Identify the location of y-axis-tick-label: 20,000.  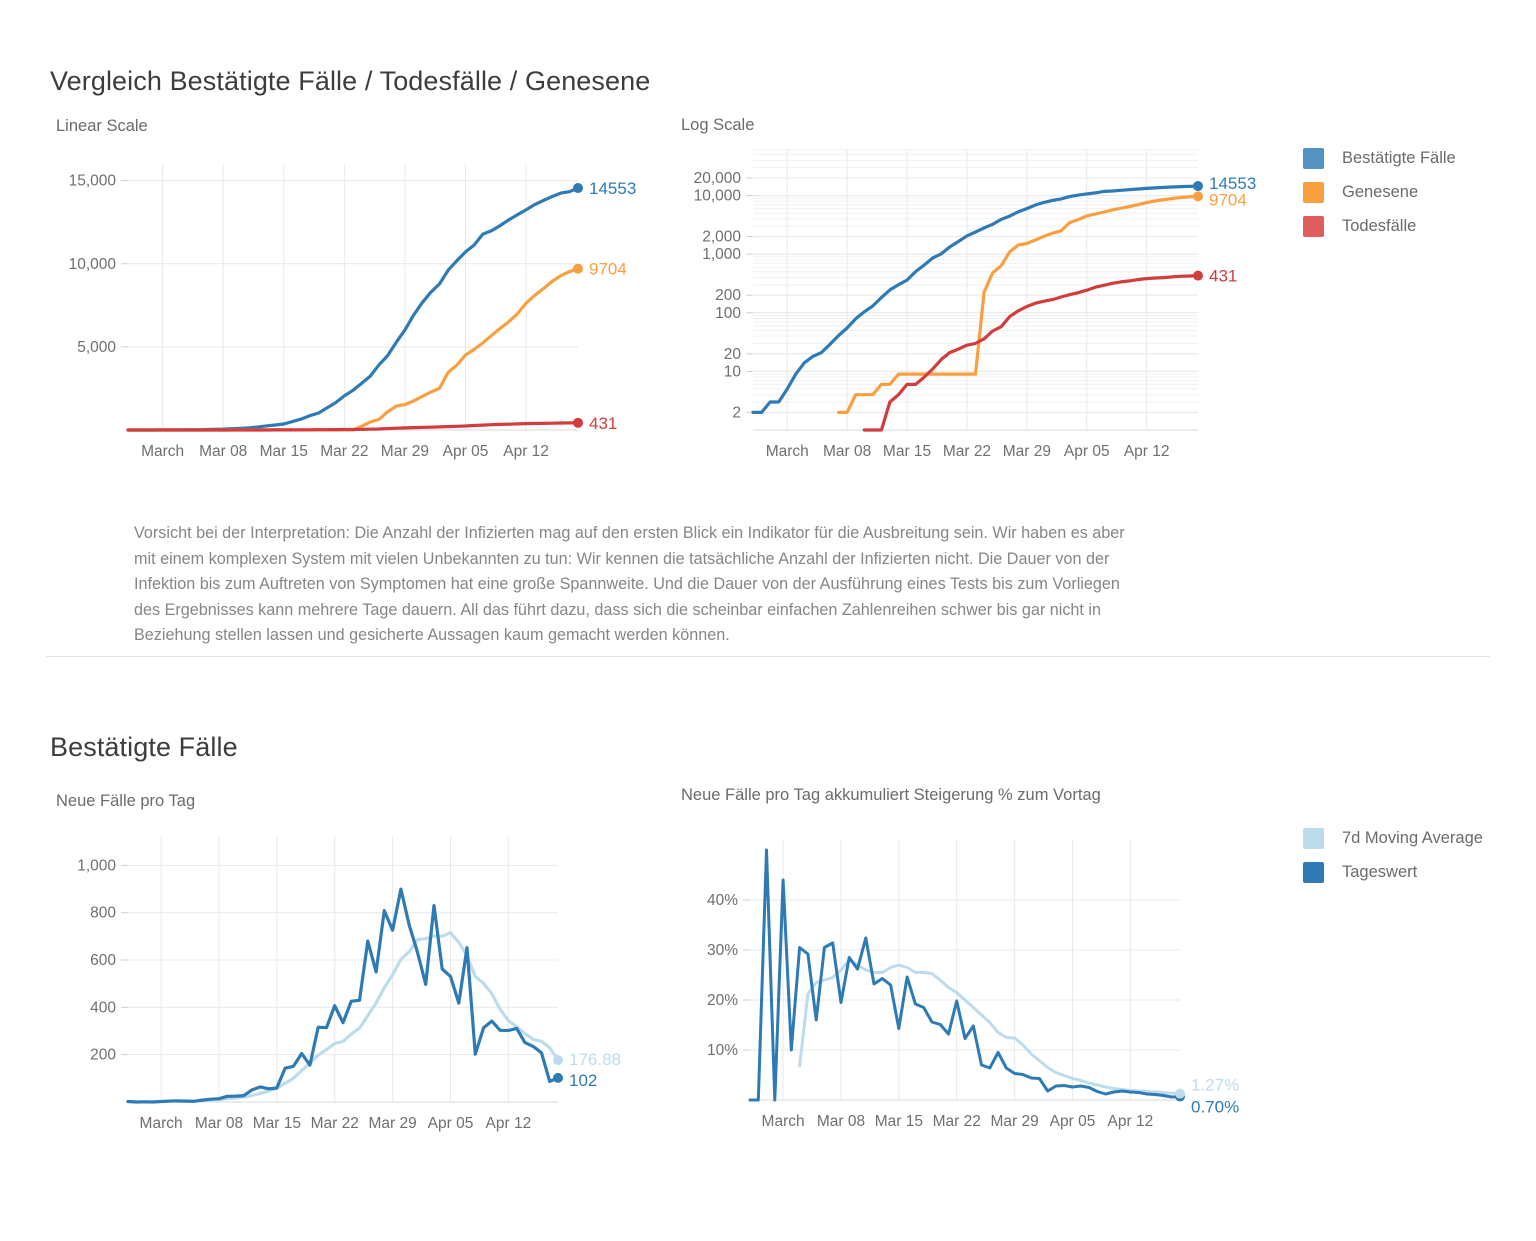
(718, 178).